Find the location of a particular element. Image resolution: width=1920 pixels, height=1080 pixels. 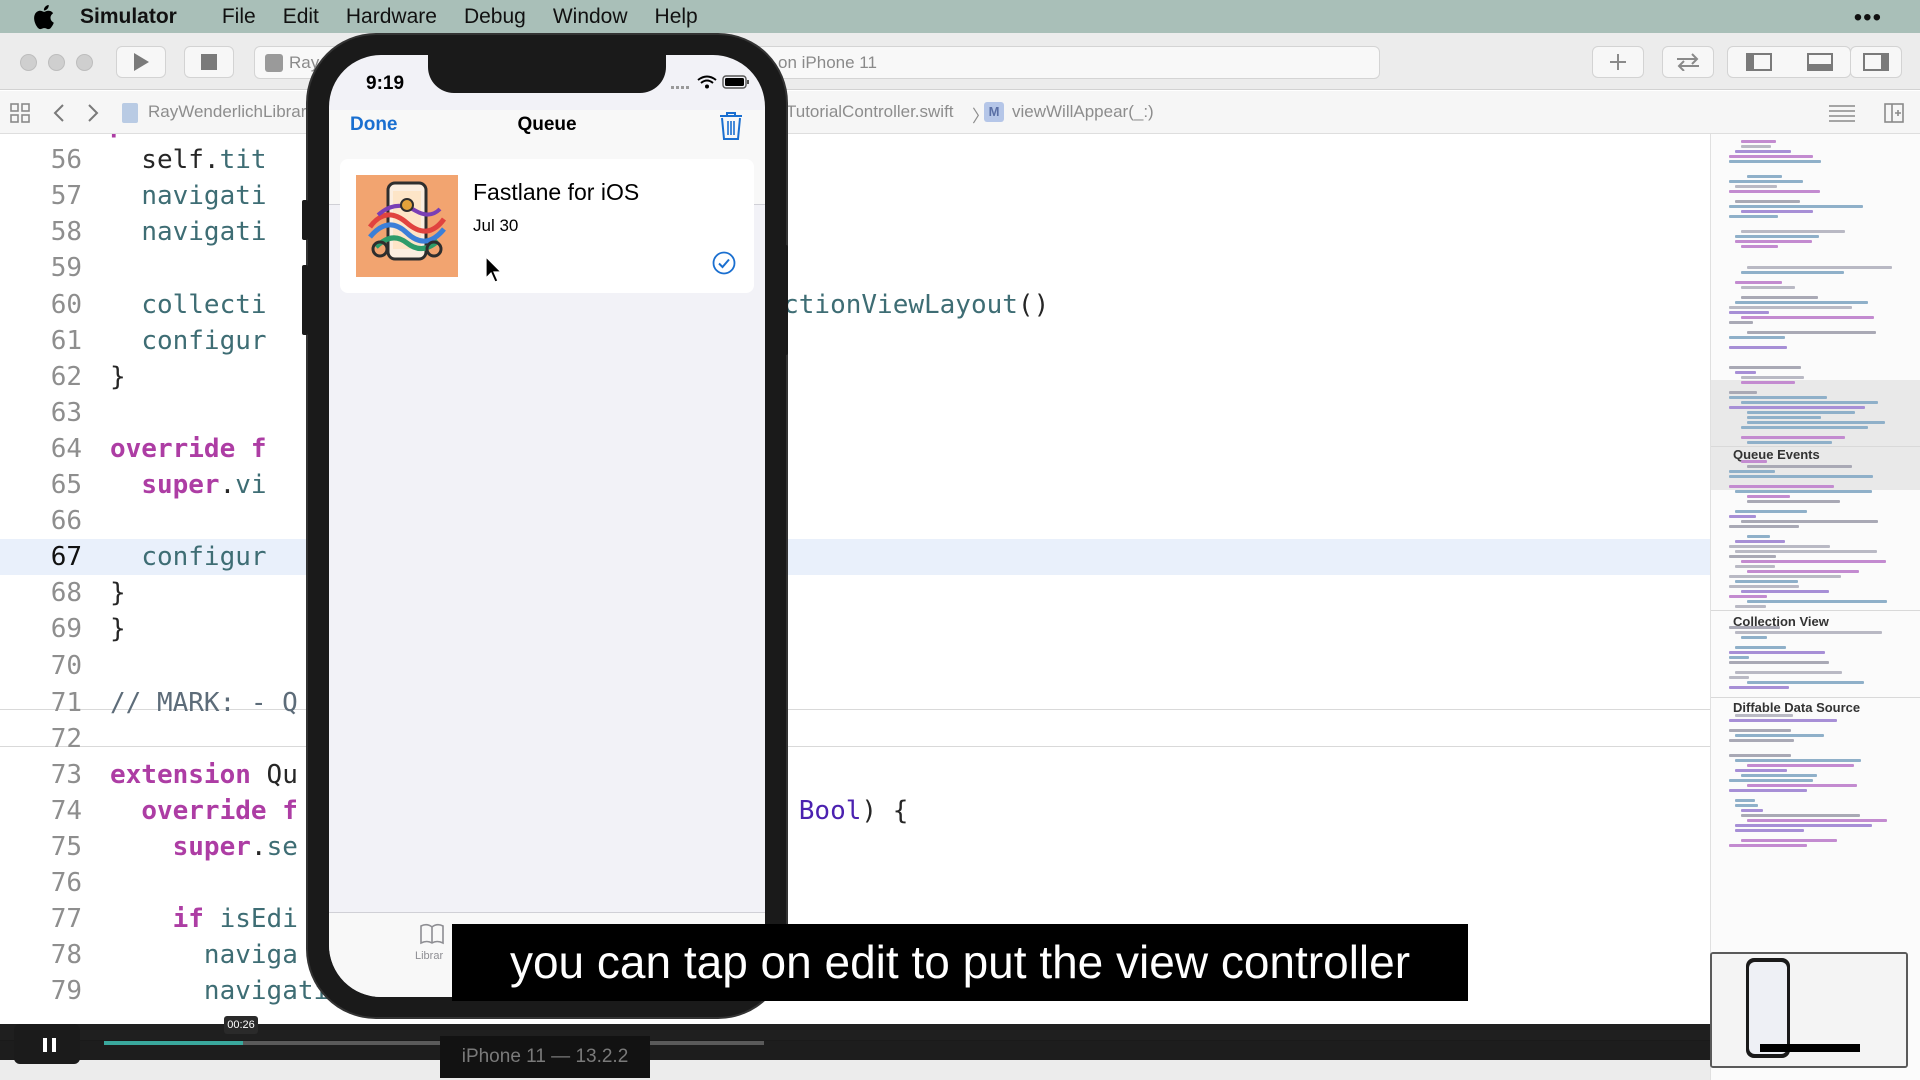

code-line: 72 is located at coordinates (855, 739).